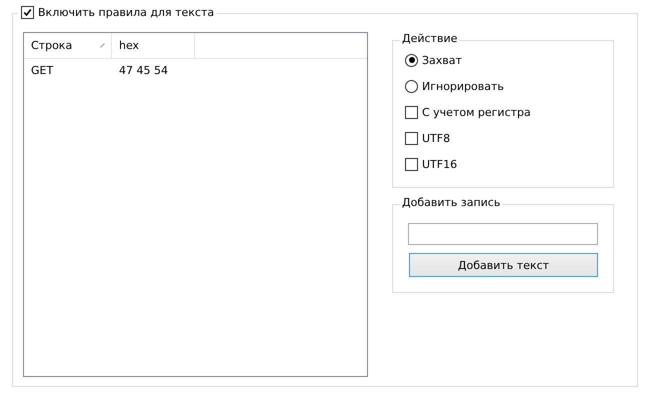 The width and height of the screenshot is (651, 401). I want to click on checkbox-label: Включить правила для текста, so click(126, 12).